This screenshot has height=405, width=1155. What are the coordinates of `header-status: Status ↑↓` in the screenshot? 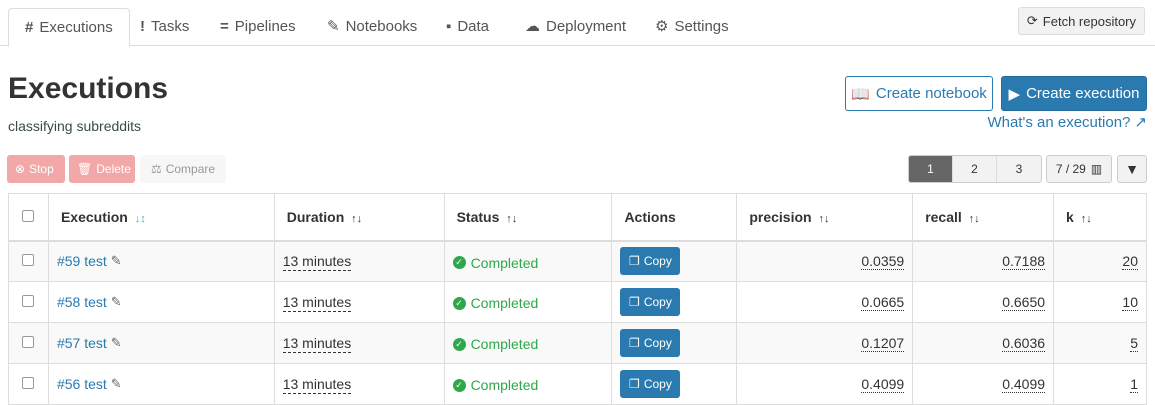 It's located at (528, 217).